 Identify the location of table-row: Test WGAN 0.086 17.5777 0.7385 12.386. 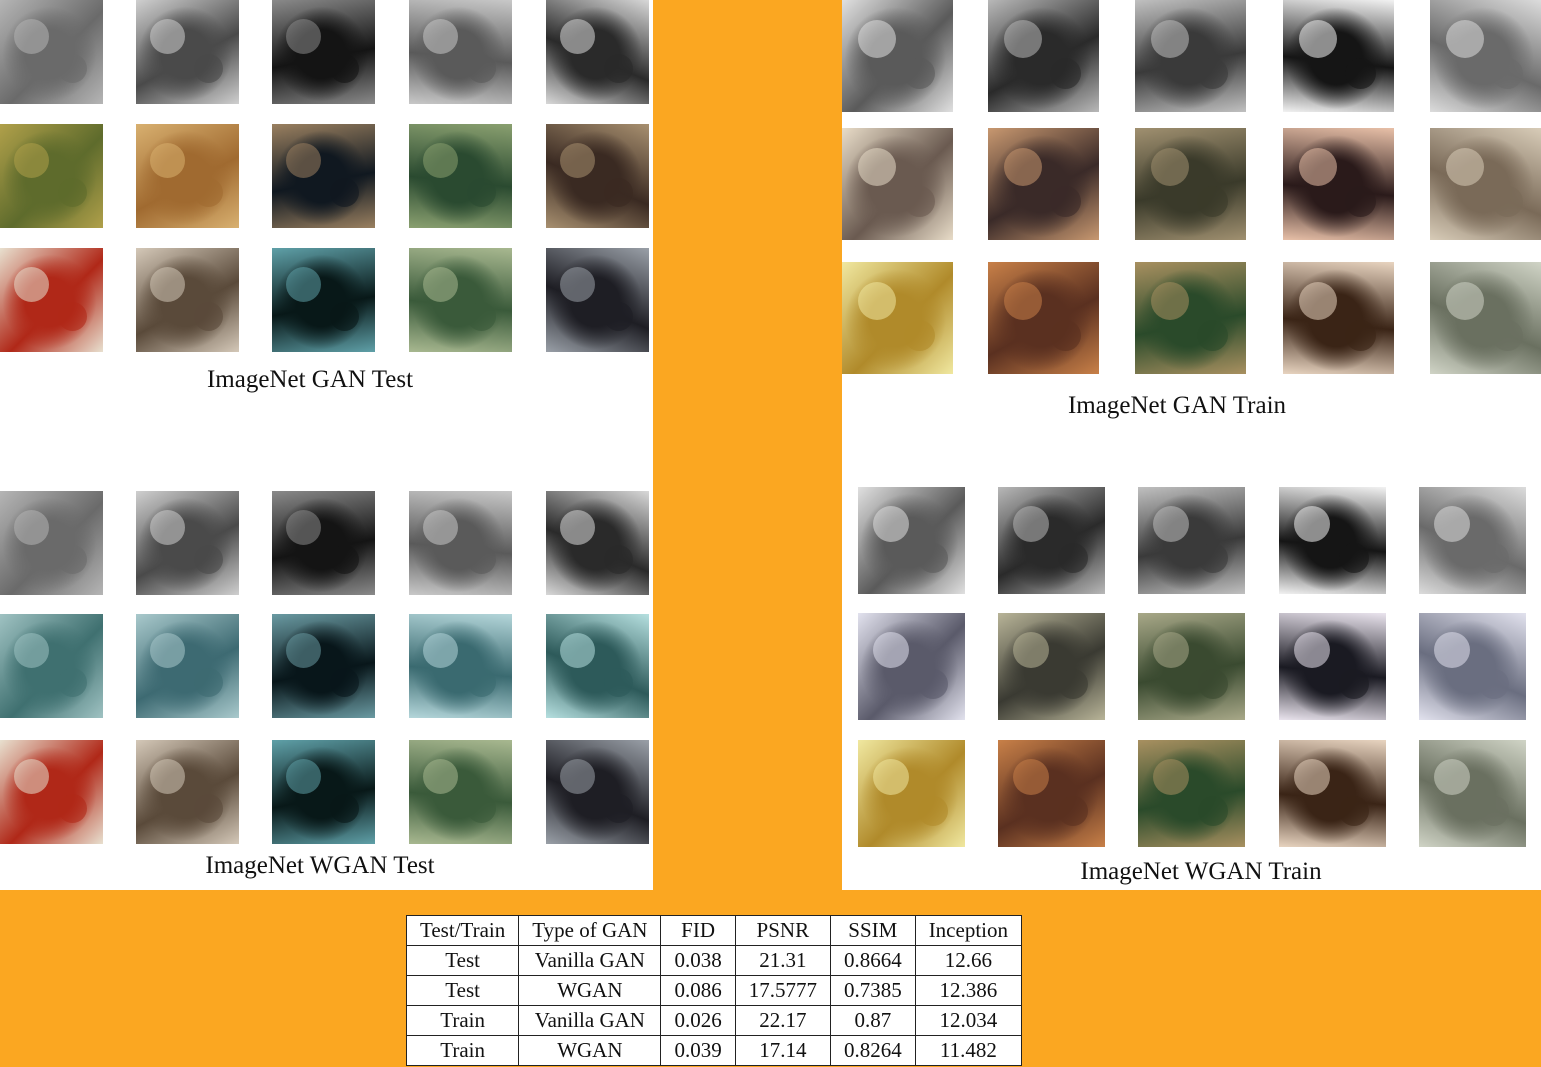
(714, 990).